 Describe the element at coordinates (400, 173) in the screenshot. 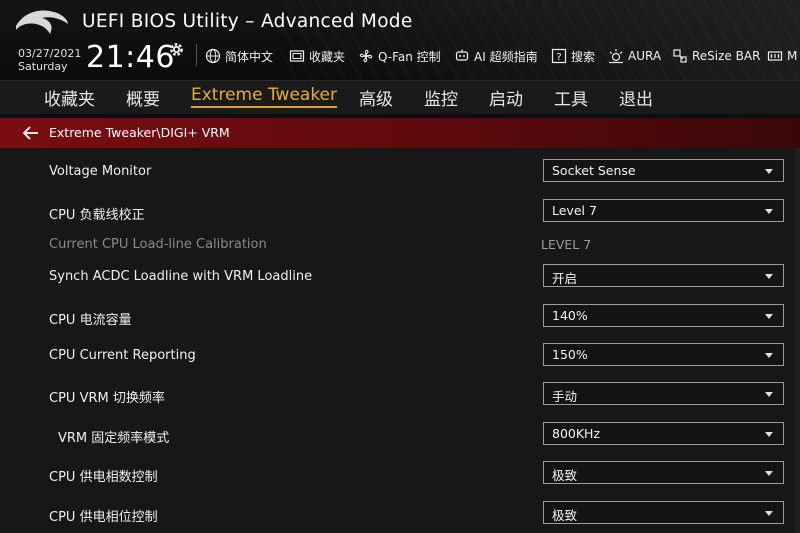

I see `setting-row-voltage-monitor: Voltage Monitor Socket Sense` at that location.